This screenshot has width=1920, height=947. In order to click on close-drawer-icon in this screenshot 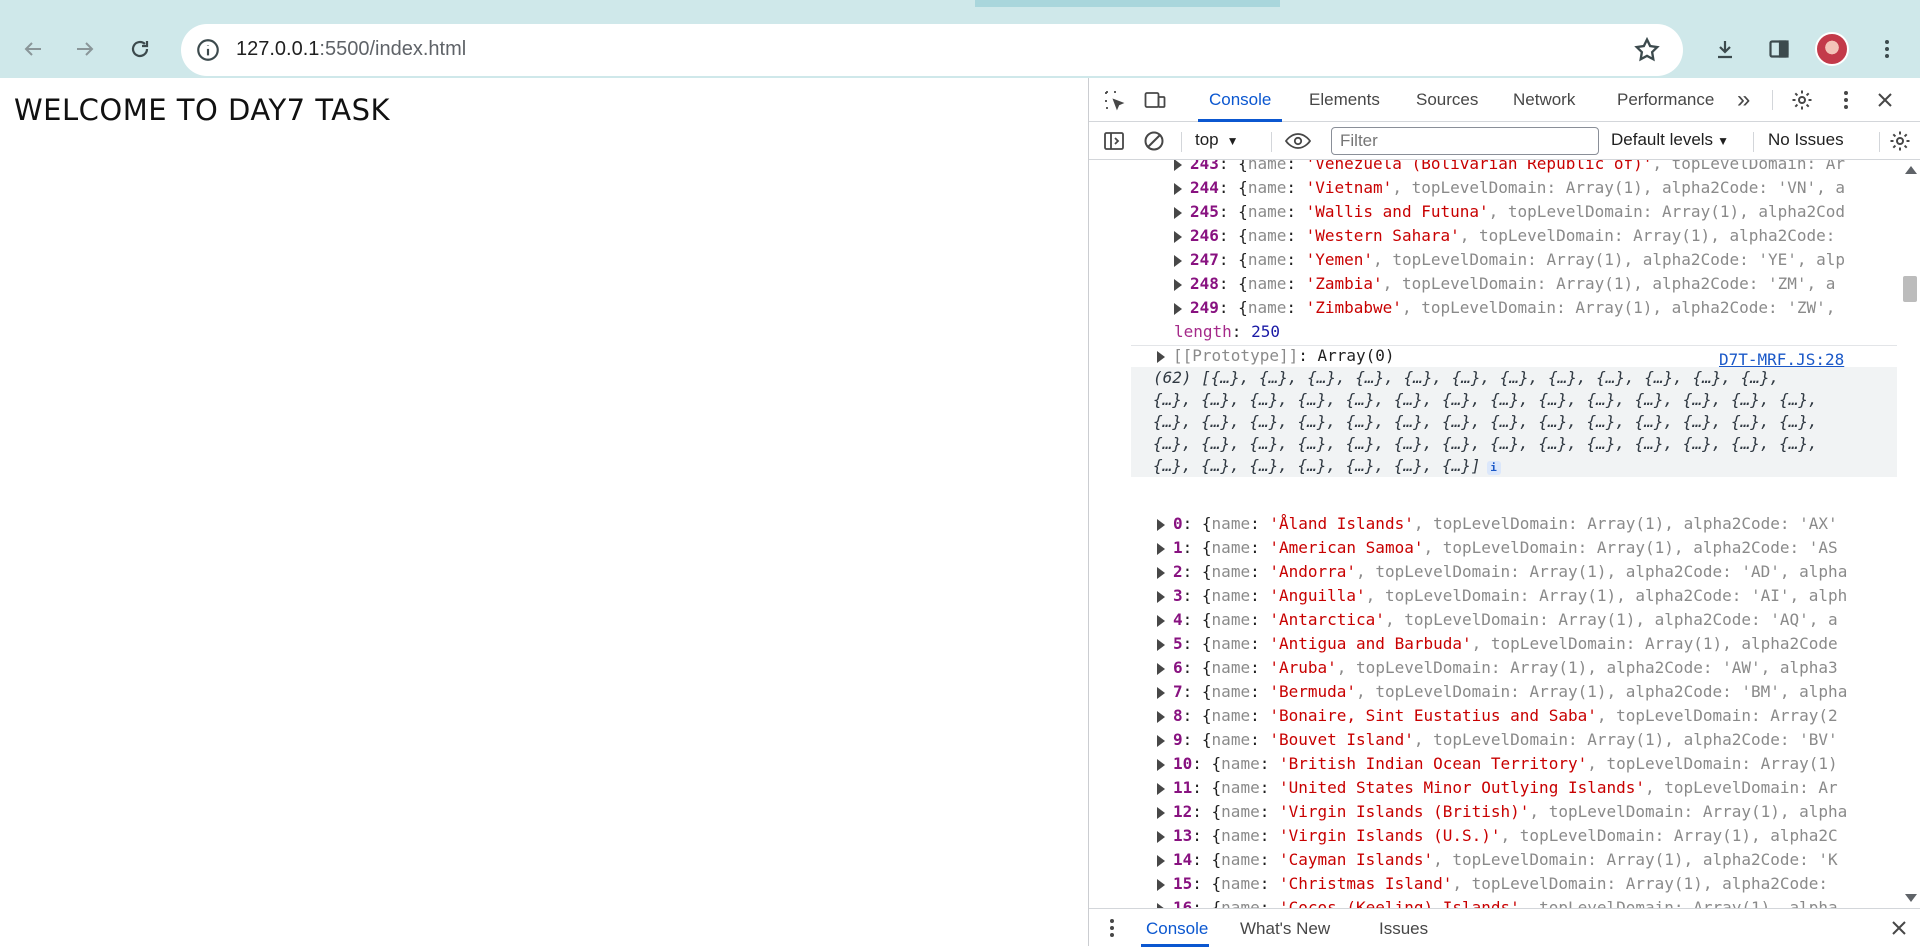, I will do `click(1899, 928)`.